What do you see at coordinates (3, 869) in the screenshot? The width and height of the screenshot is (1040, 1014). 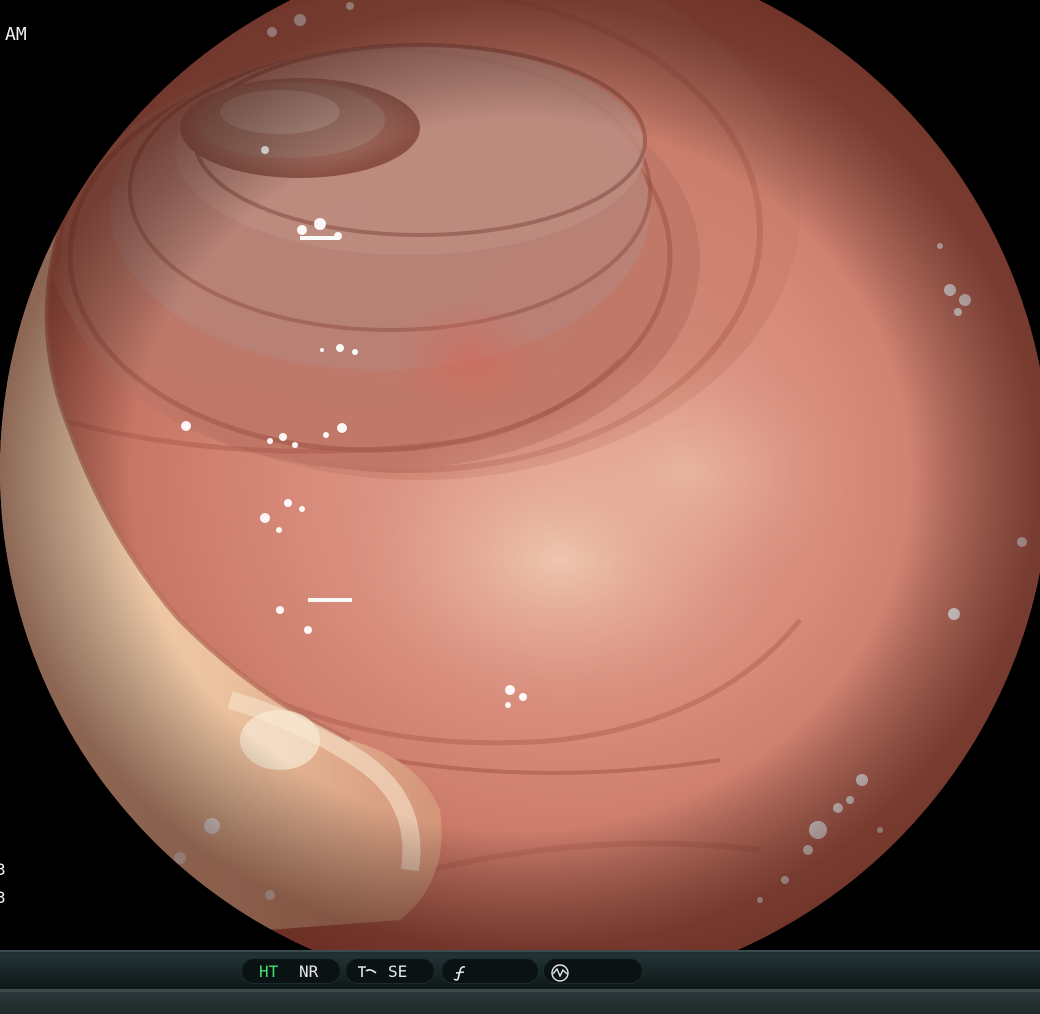 I see `overlay-left-number-1: 3` at bounding box center [3, 869].